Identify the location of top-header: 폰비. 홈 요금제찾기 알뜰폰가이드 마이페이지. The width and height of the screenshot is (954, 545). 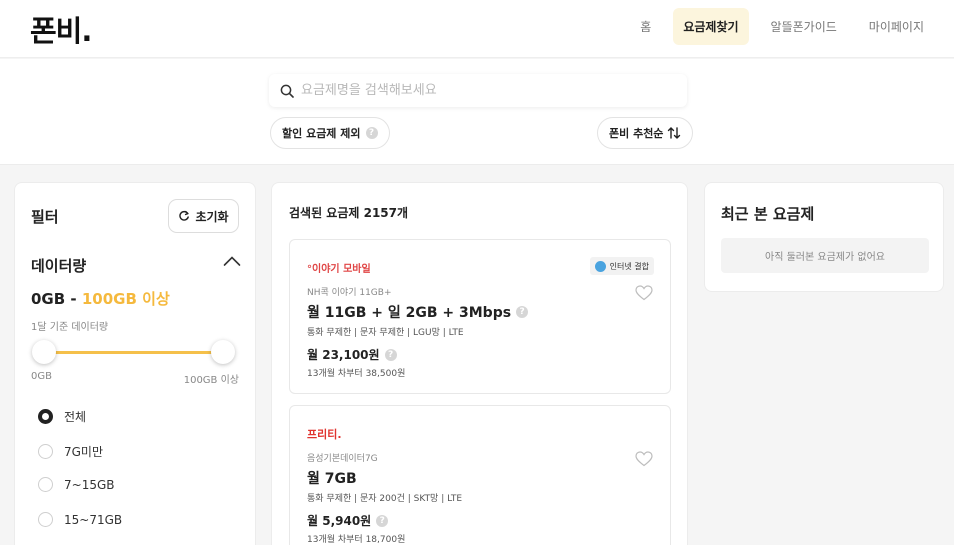
(477, 29).